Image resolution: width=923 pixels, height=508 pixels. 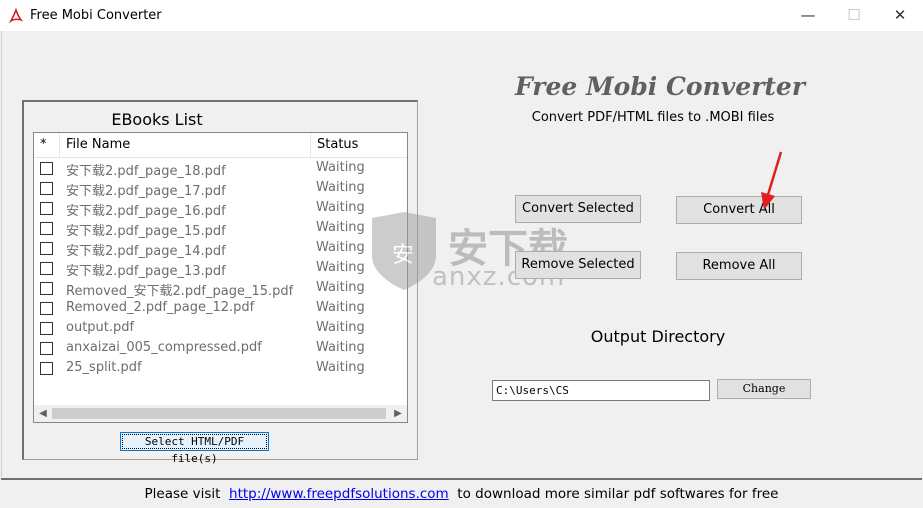 What do you see at coordinates (47, 145) in the screenshot?
I see `column-header-select: *` at bounding box center [47, 145].